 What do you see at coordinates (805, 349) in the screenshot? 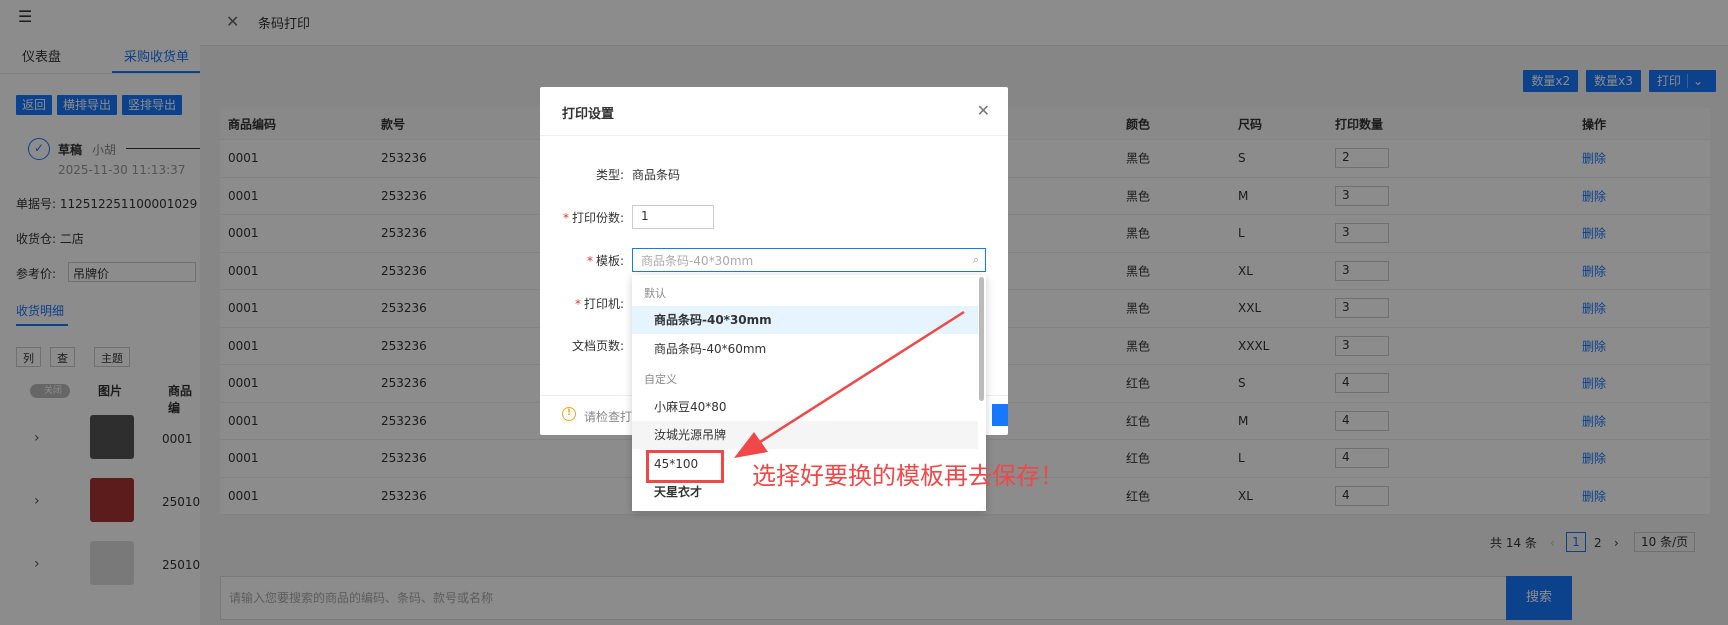
I see `option-40x60: 商品条码-40*60mm` at bounding box center [805, 349].